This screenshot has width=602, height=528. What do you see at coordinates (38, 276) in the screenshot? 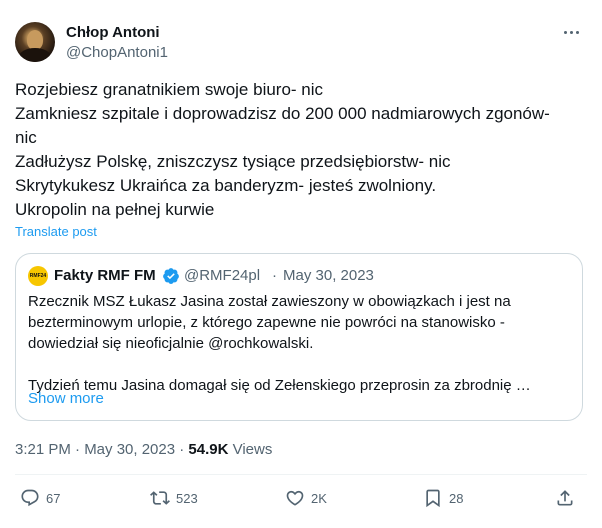
I see `quote-author-avatar: RMF24` at bounding box center [38, 276].